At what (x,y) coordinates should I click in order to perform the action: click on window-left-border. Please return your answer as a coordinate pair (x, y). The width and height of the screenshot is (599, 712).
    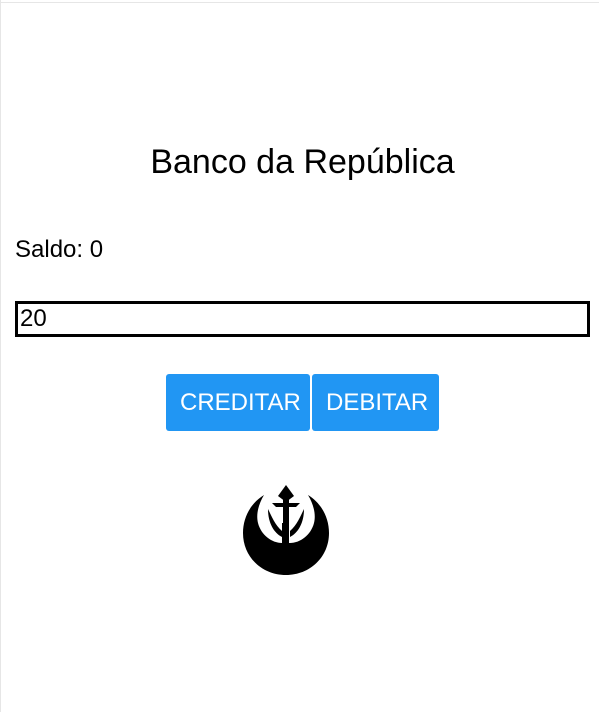
    Looking at the image, I should click on (0, 356).